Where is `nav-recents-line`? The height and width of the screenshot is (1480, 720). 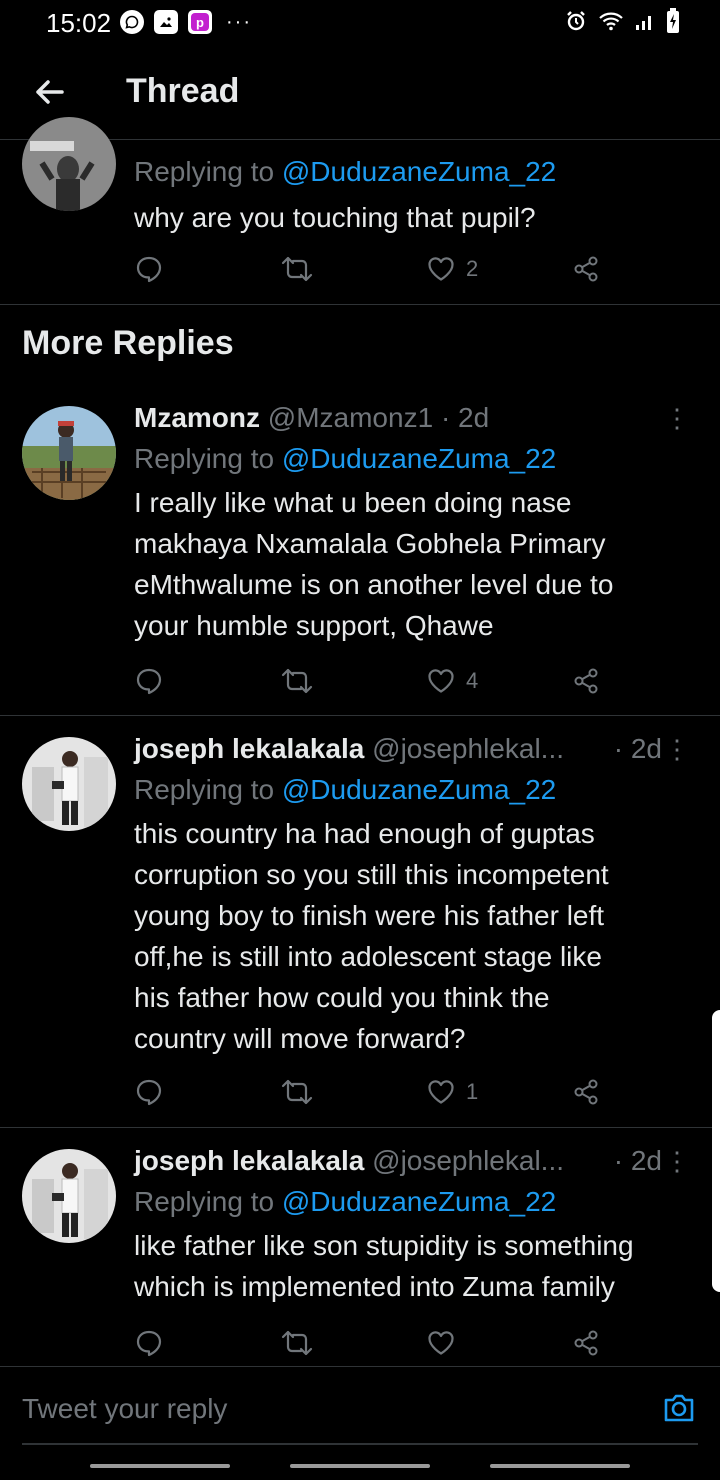 nav-recents-line is located at coordinates (160, 1466).